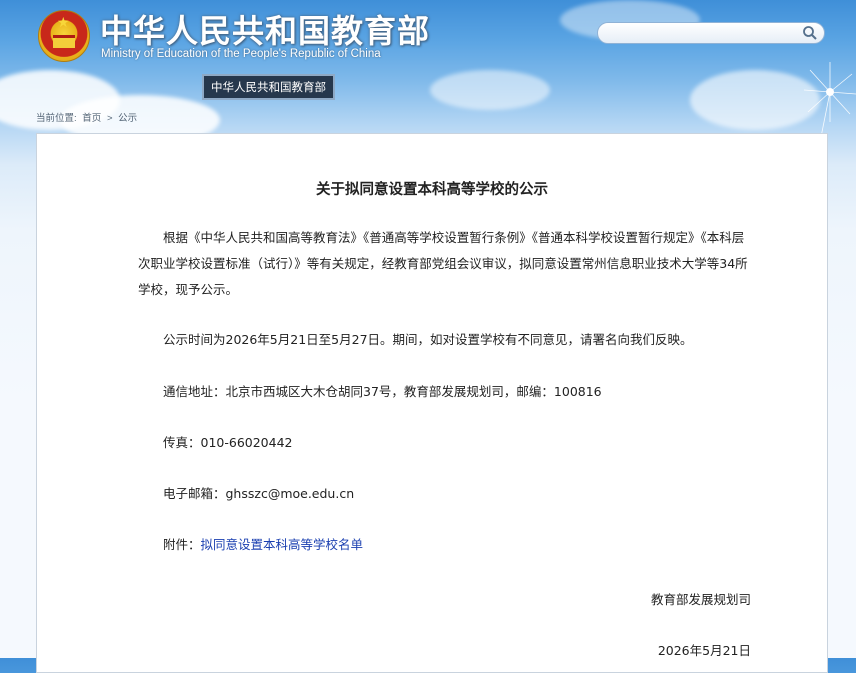 The image size is (856, 673). Describe the element at coordinates (705, 34) in the screenshot. I see `search-input` at that location.